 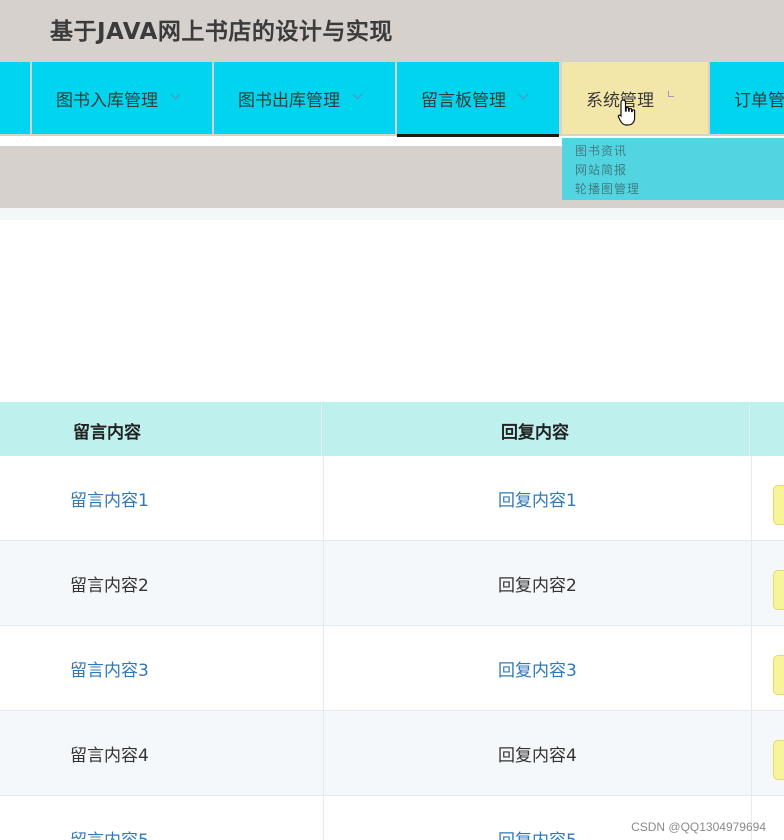 What do you see at coordinates (671, 94) in the screenshot?
I see `chevron-up-icon` at bounding box center [671, 94].